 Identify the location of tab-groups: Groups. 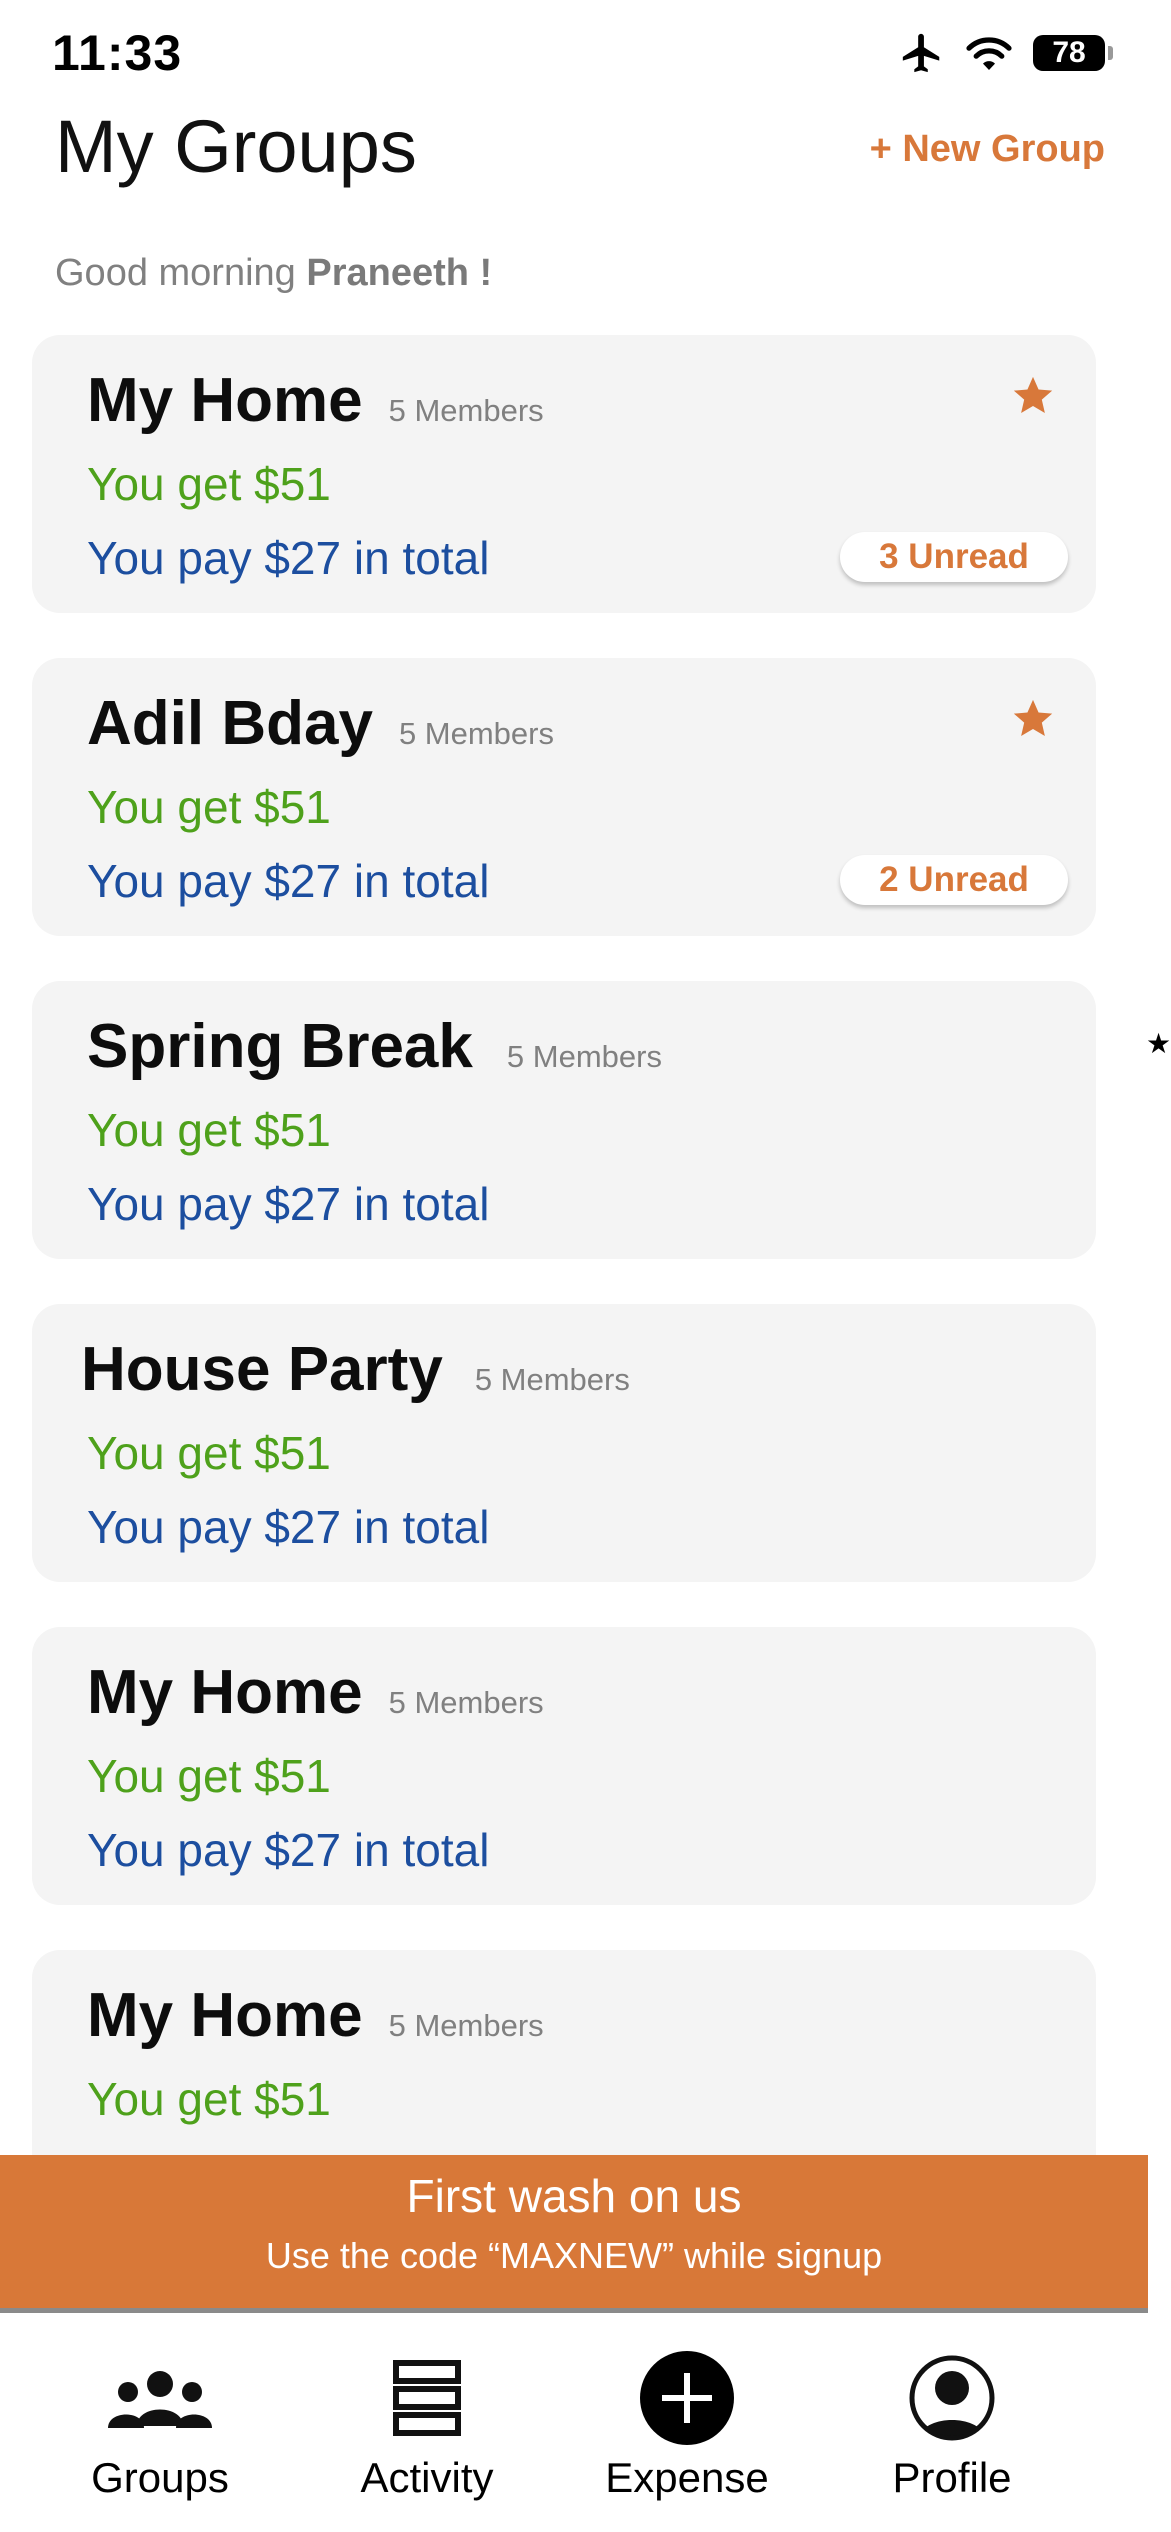
(160, 2425).